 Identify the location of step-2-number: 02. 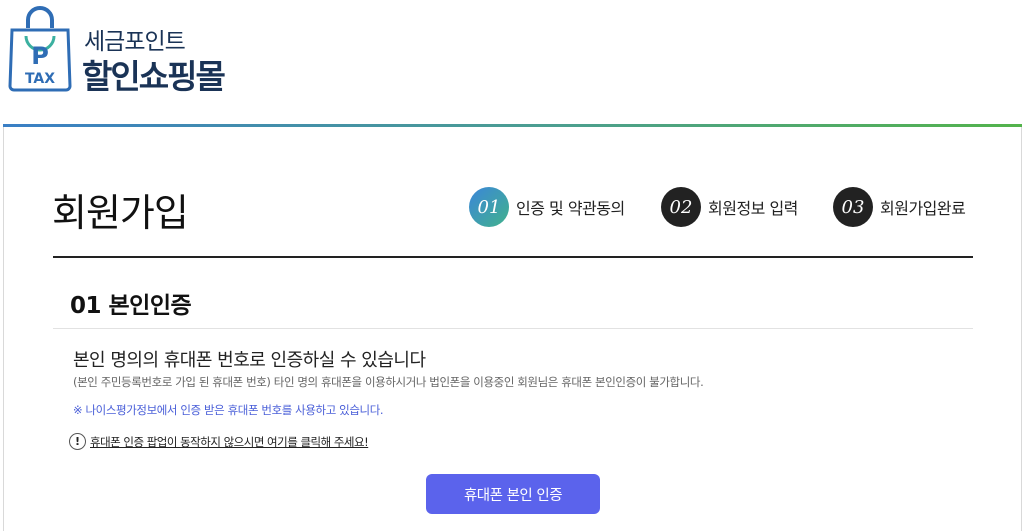
(681, 207).